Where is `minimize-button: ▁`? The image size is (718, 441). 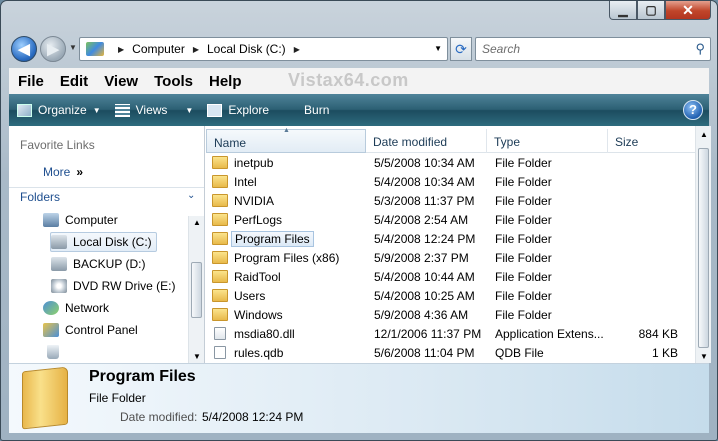 minimize-button: ▁ is located at coordinates (623, 10).